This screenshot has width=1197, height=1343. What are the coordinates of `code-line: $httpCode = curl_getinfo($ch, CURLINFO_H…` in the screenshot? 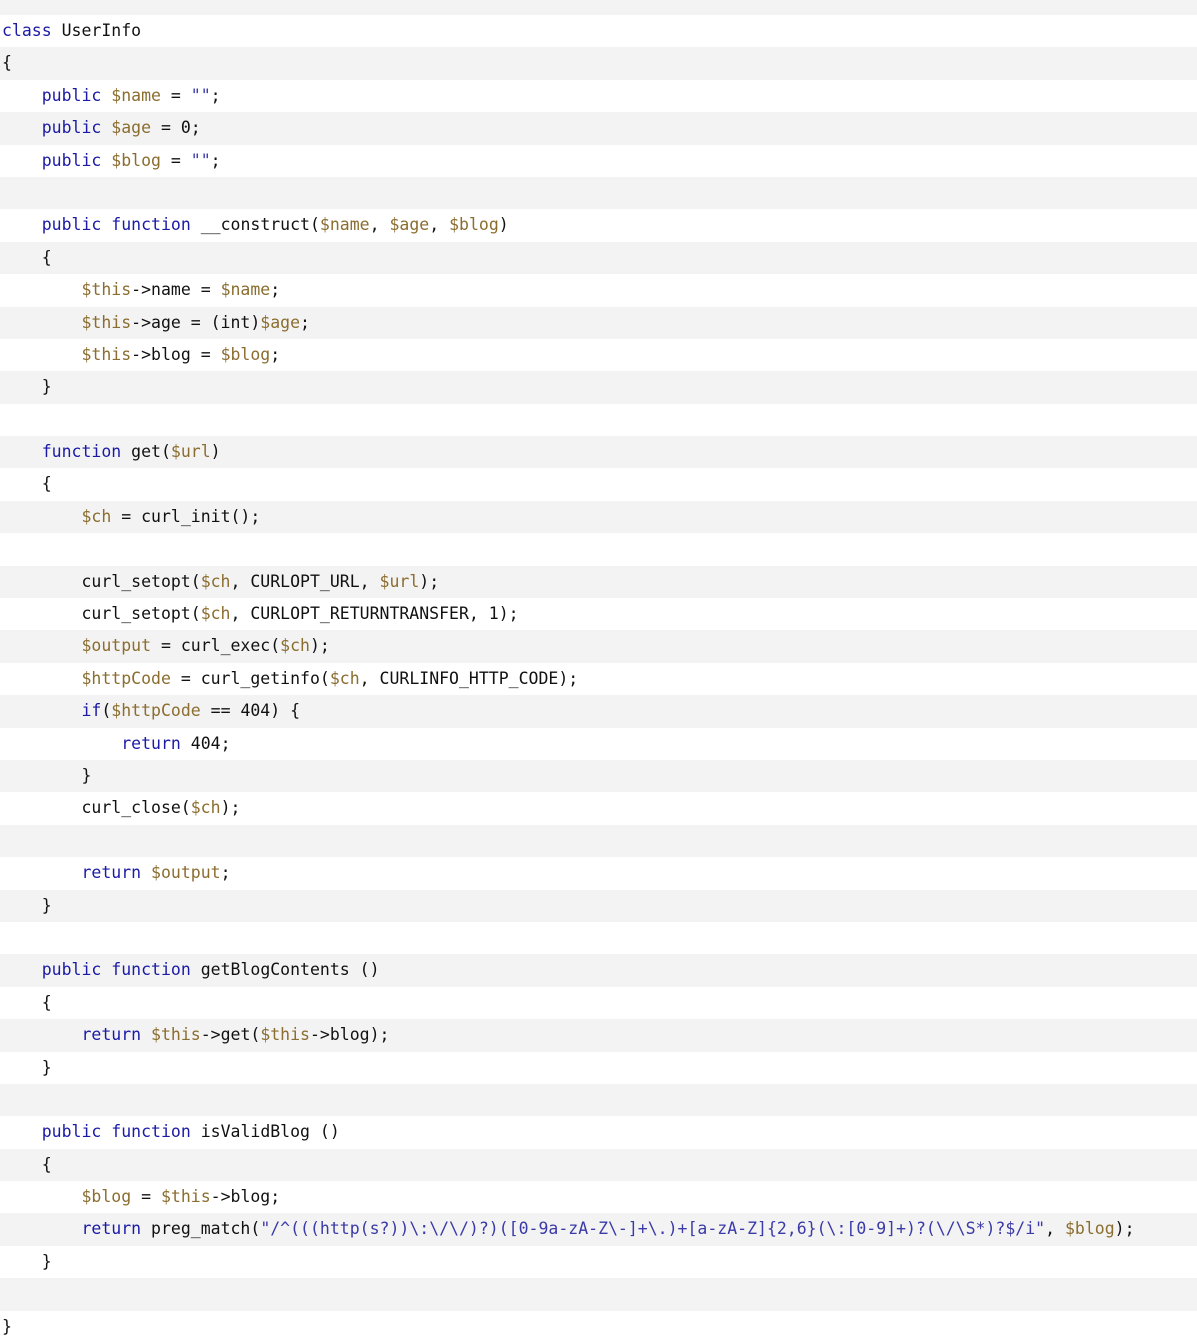 It's located at (598, 679).